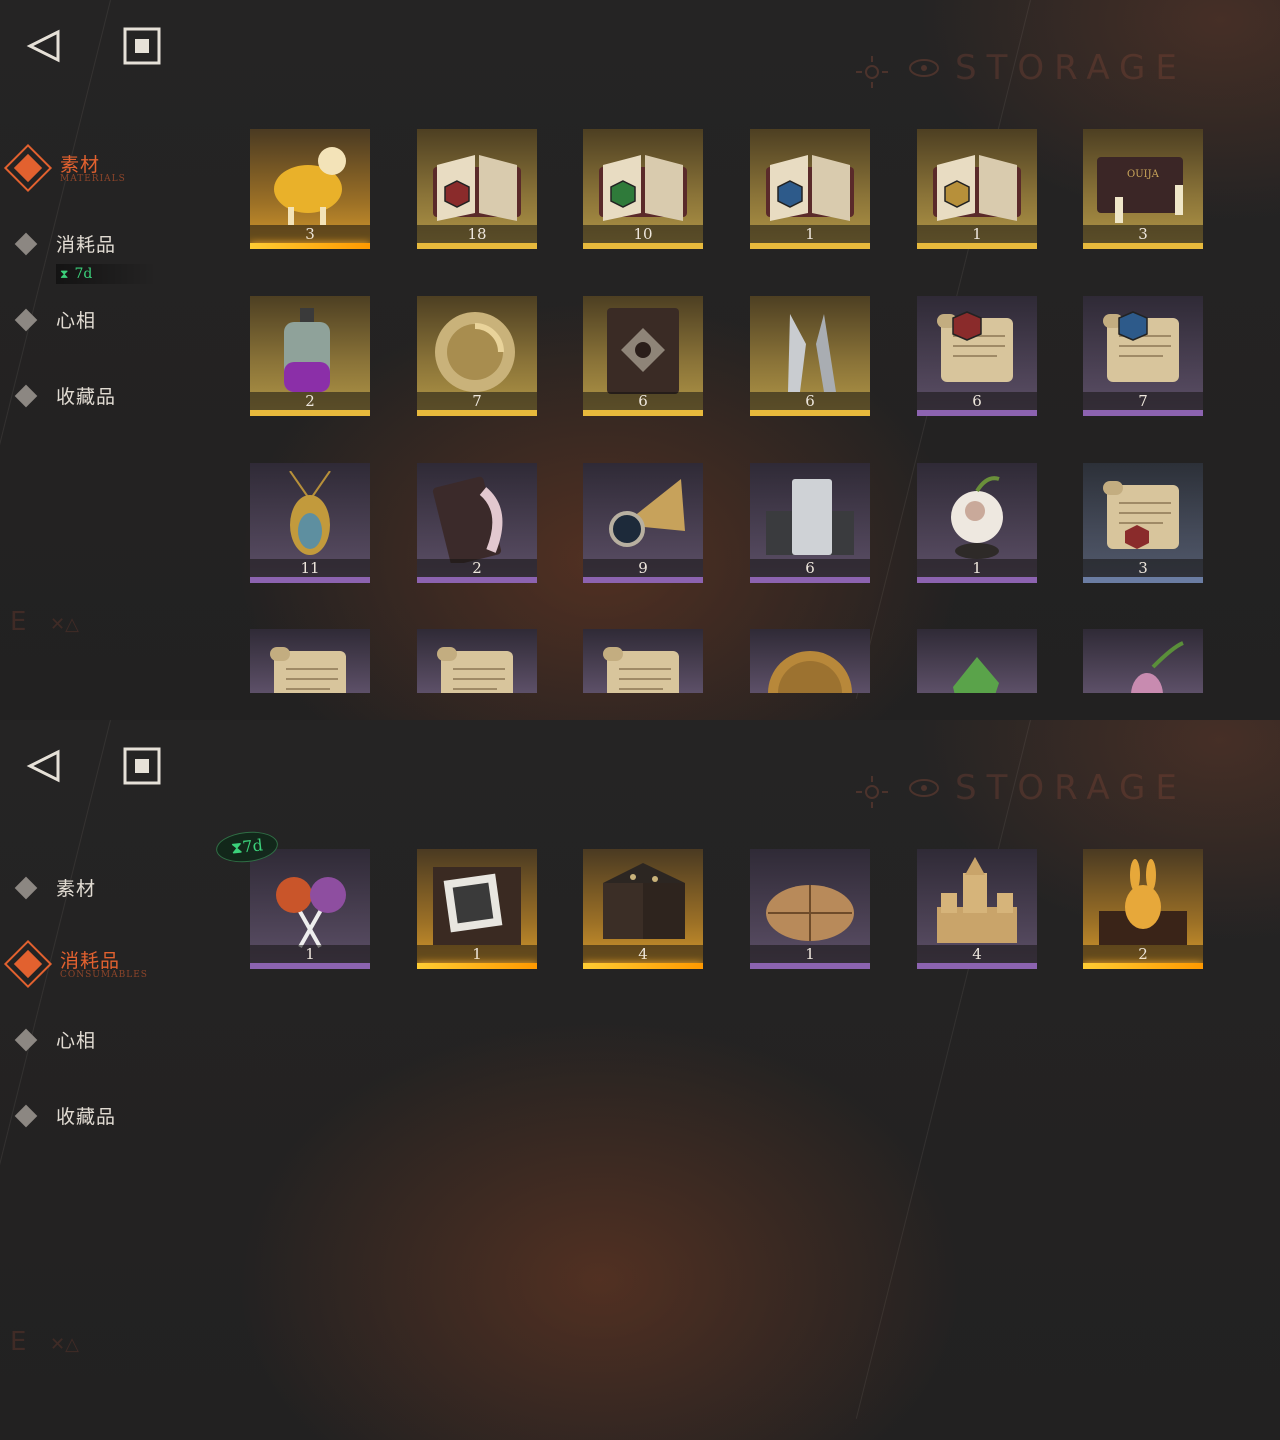  I want to click on photo-box-icon, so click(477, 906).